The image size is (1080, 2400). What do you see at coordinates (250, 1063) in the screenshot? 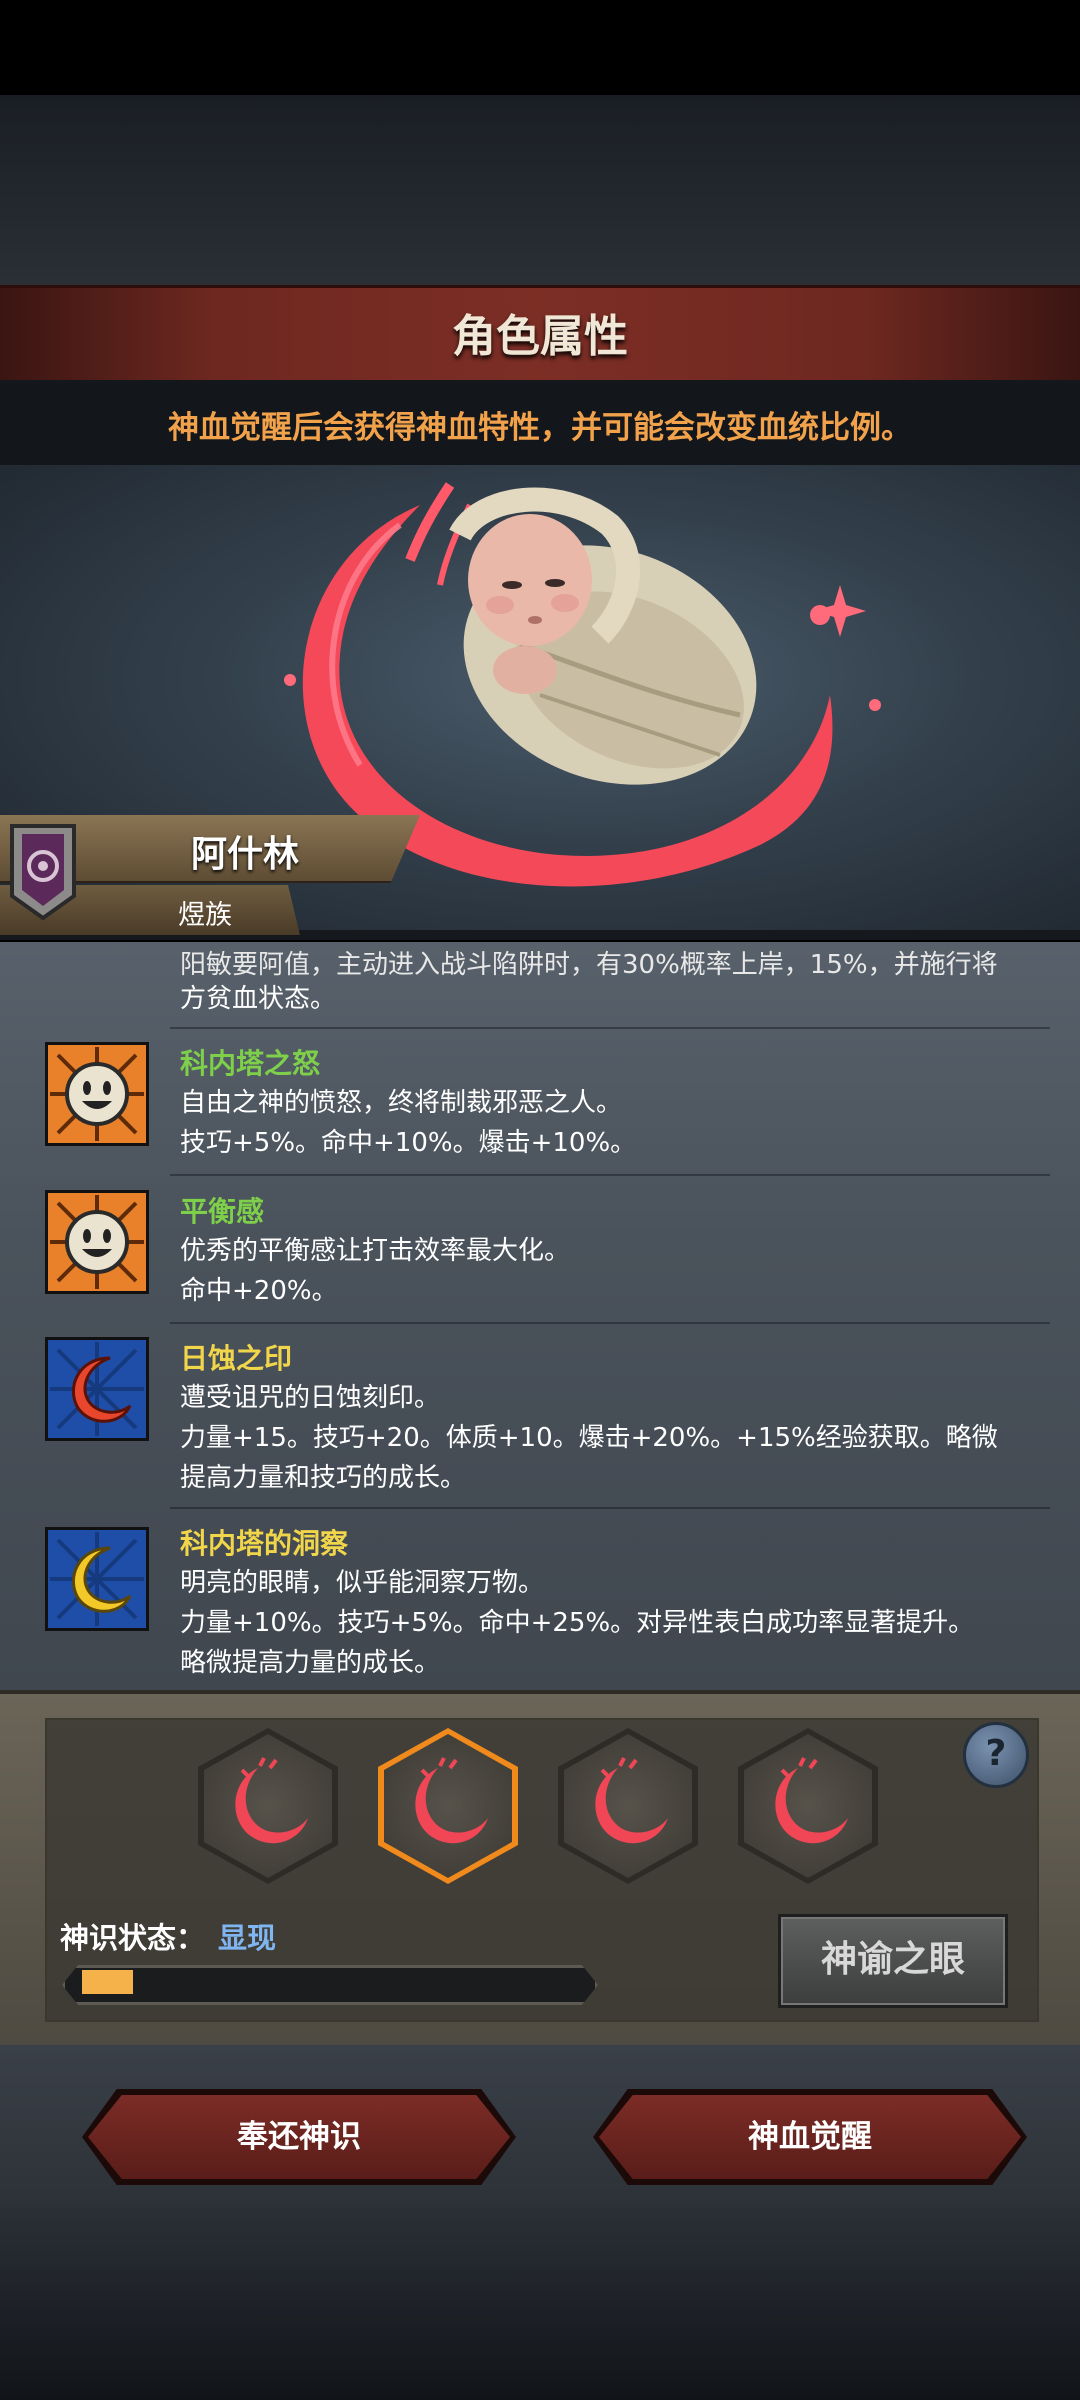
I see `trait-name: 科内塔之怒` at bounding box center [250, 1063].